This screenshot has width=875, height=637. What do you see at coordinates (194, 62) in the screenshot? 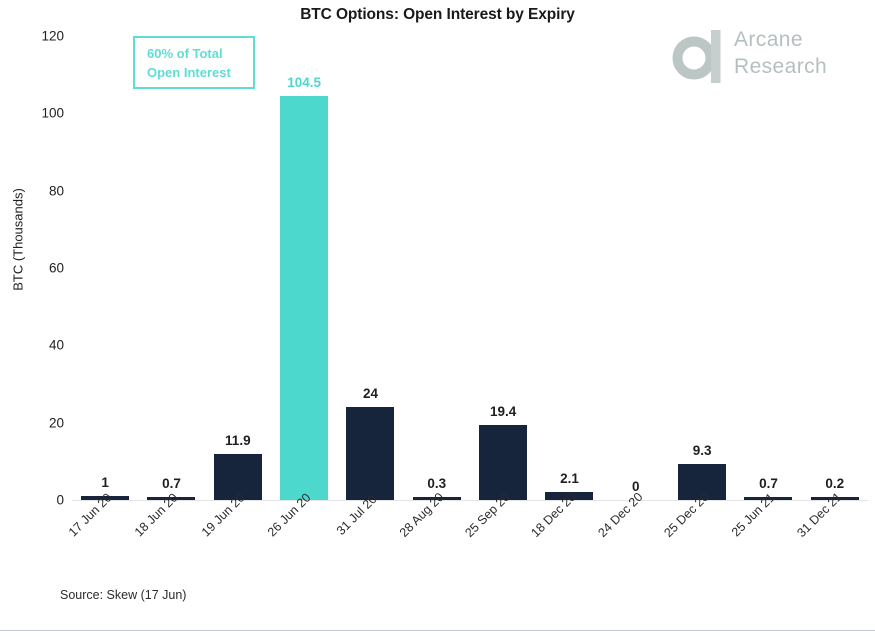
I see `share-of-total-callout: 60% of Total Open Interest` at bounding box center [194, 62].